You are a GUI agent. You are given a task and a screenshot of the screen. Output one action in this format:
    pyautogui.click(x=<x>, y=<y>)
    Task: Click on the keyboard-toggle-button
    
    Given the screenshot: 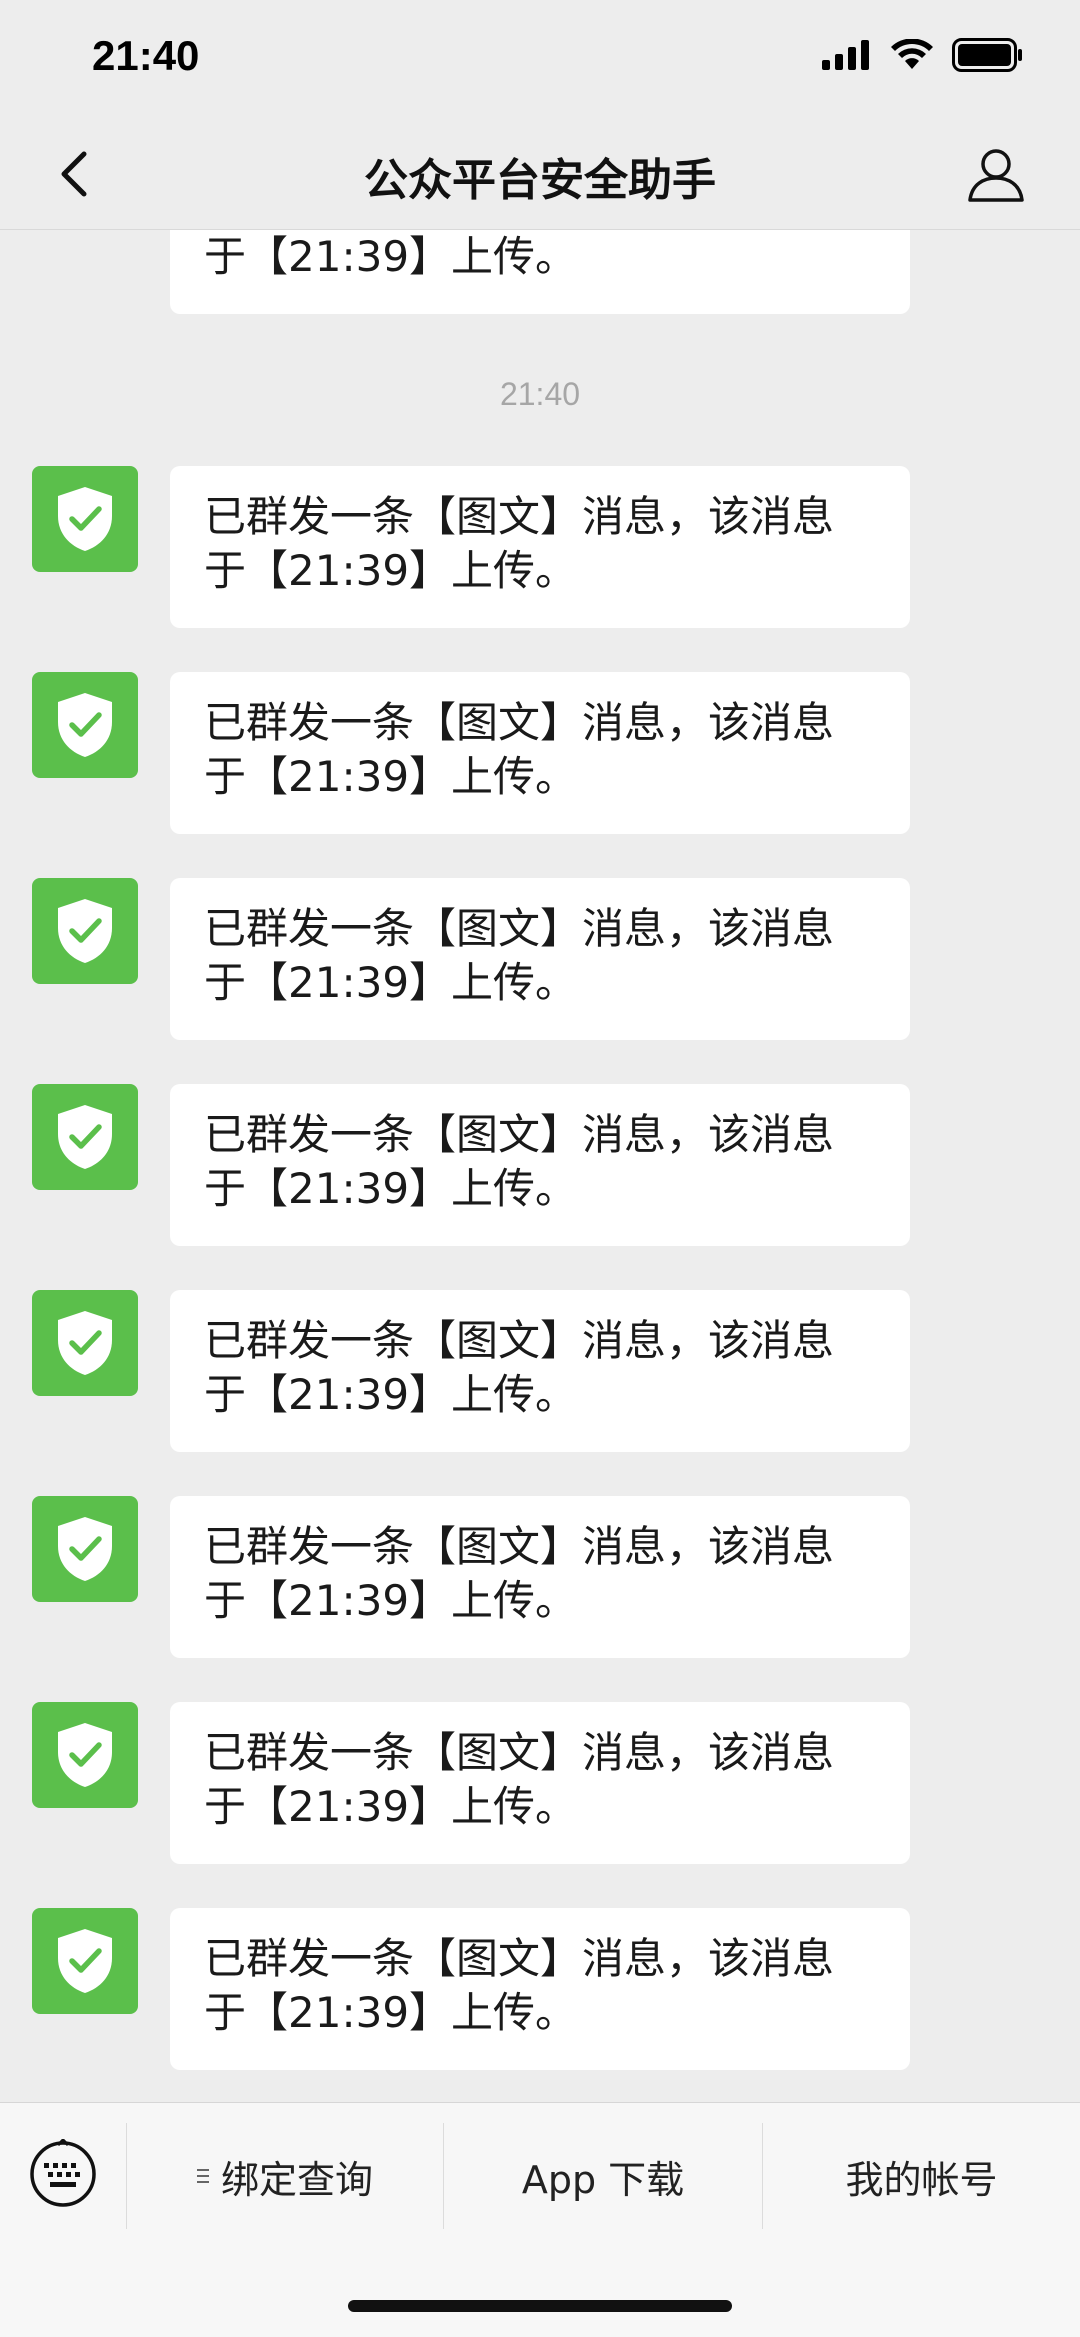 What is the action you would take?
    pyautogui.click(x=63, y=2173)
    